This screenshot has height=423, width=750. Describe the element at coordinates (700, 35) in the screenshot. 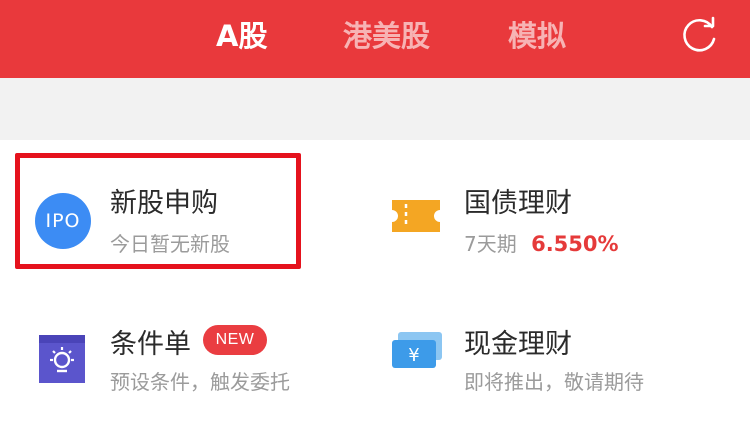

I see `refresh-icon` at that location.